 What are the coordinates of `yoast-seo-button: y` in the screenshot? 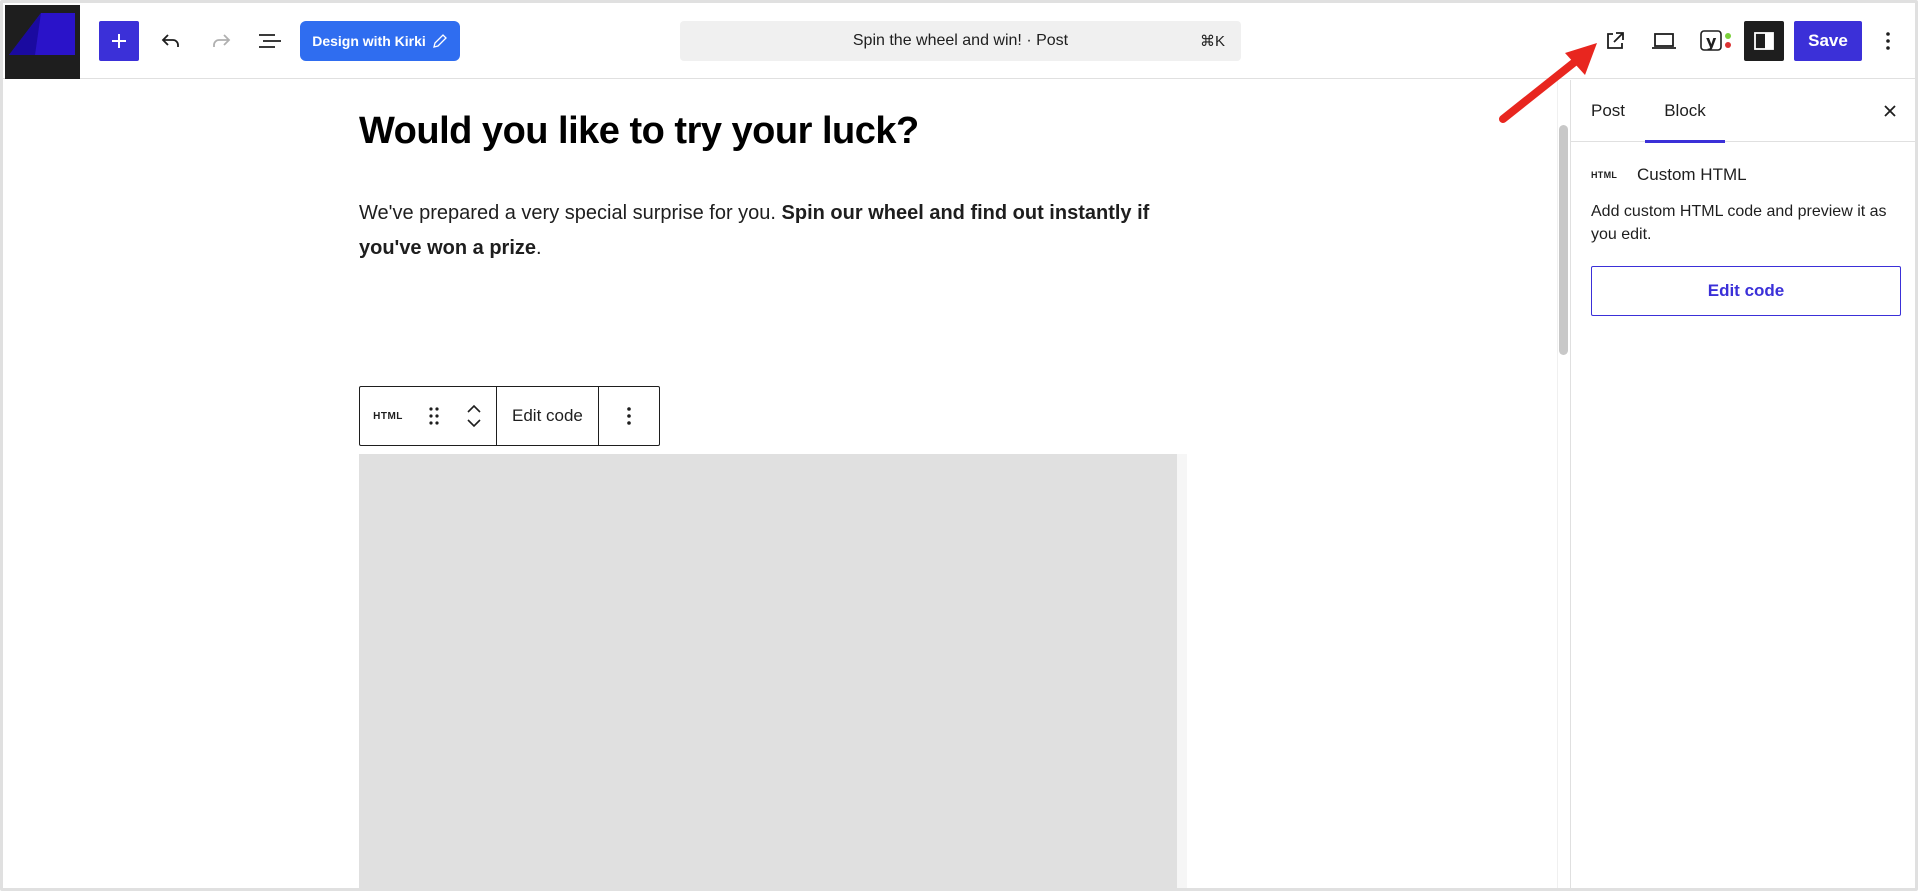 It's located at (1716, 41).